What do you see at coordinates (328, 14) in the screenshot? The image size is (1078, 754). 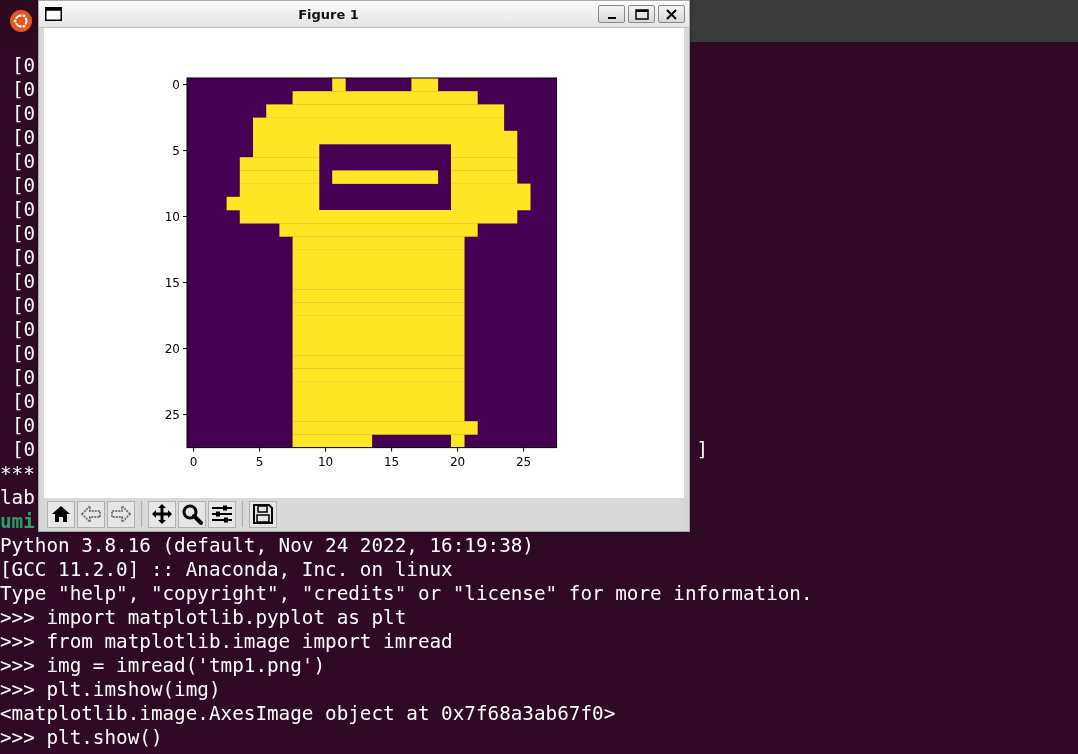 I see `window-title: Figure 1` at bounding box center [328, 14].